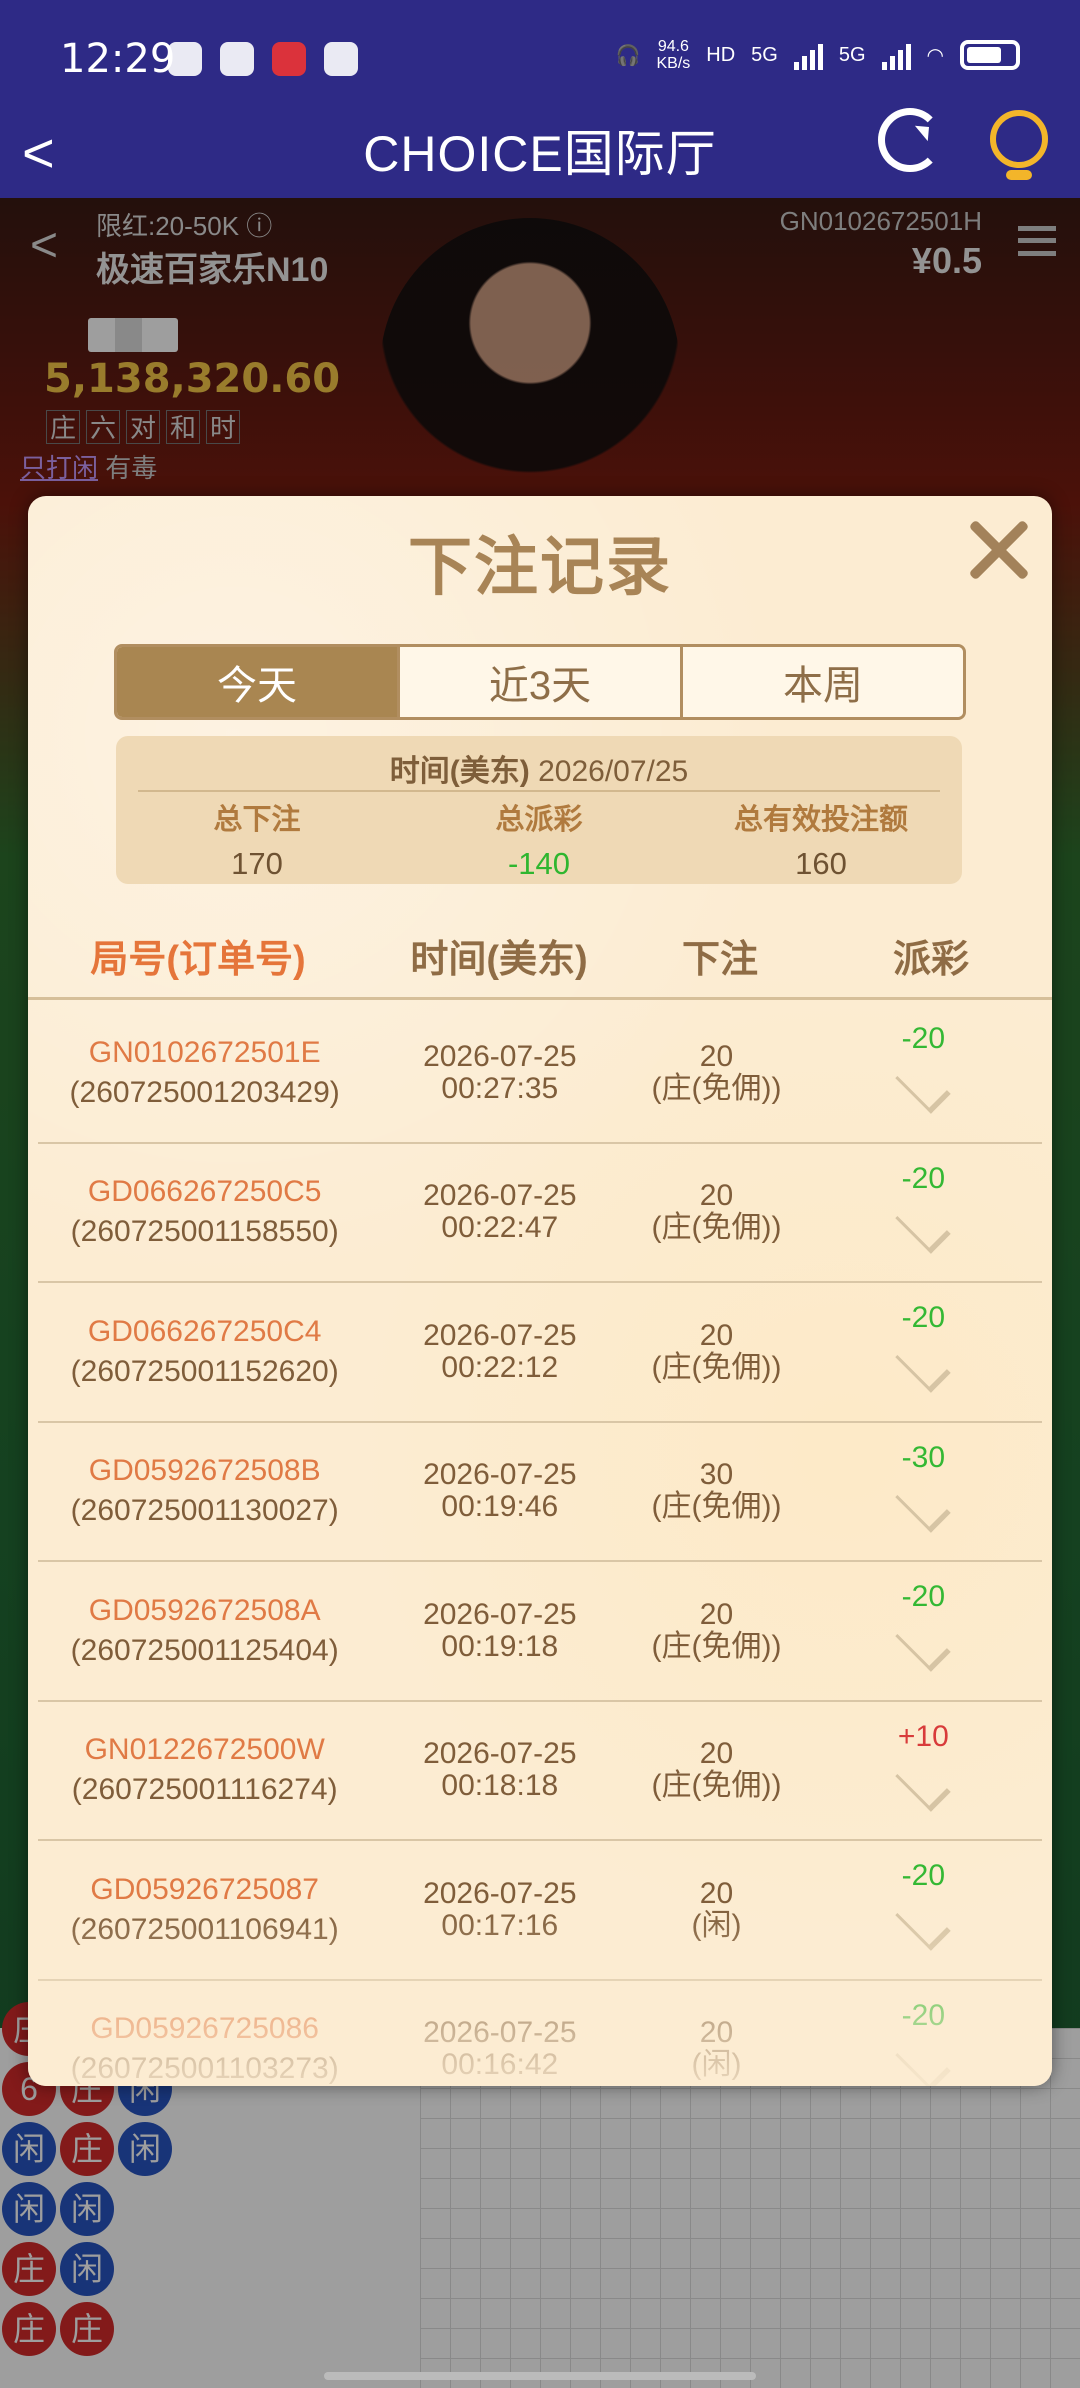 Image resolution: width=1080 pixels, height=2388 pixels. What do you see at coordinates (204, 1371) in the screenshot?
I see `order-number: (260725001152620)` at bounding box center [204, 1371].